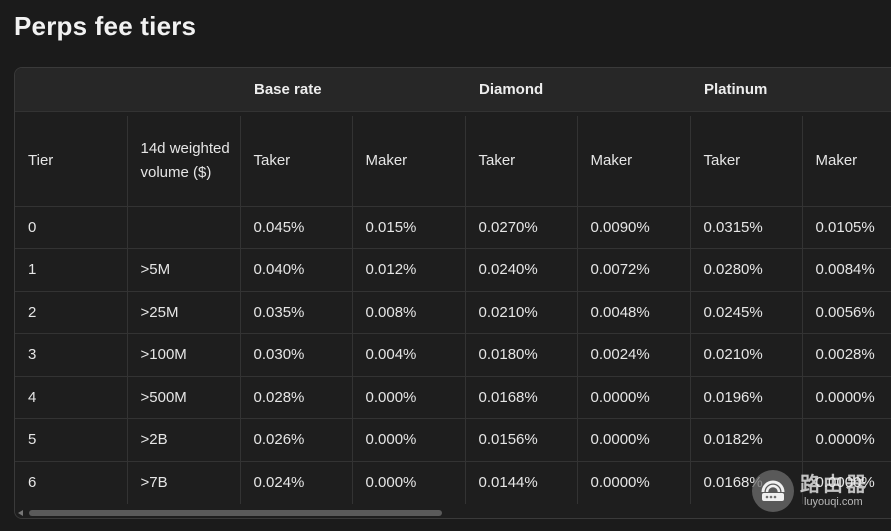  Describe the element at coordinates (520, 482) in the screenshot. I see `cell-diamond-taker: 0.0144%` at that location.